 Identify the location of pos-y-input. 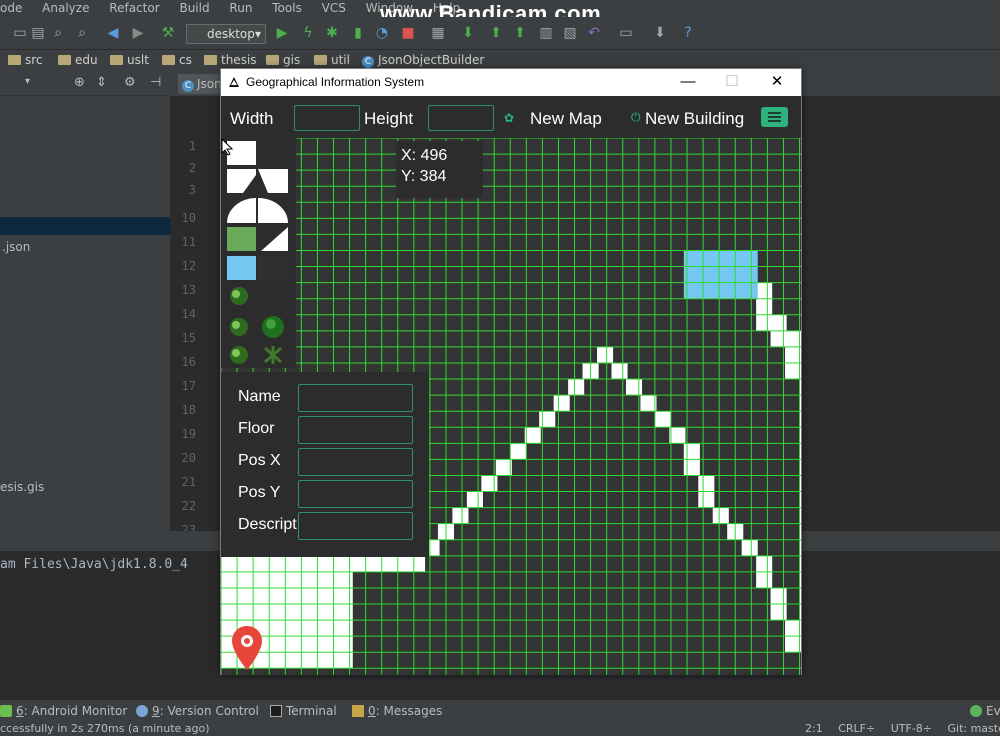
(355, 494).